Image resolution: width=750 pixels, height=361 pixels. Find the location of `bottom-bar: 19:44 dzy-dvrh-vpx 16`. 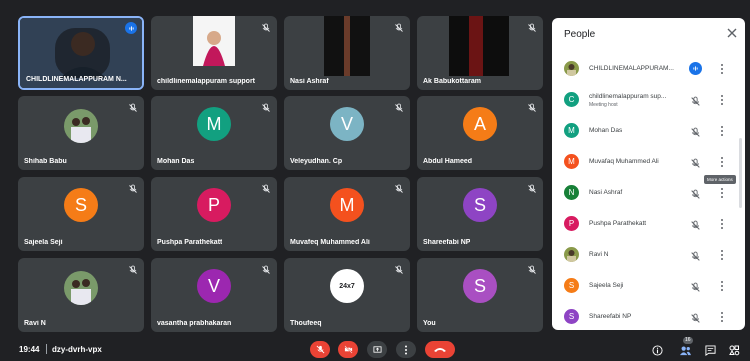

bottom-bar: 19:44 dzy-dvrh-vpx 16 is located at coordinates (375, 348).